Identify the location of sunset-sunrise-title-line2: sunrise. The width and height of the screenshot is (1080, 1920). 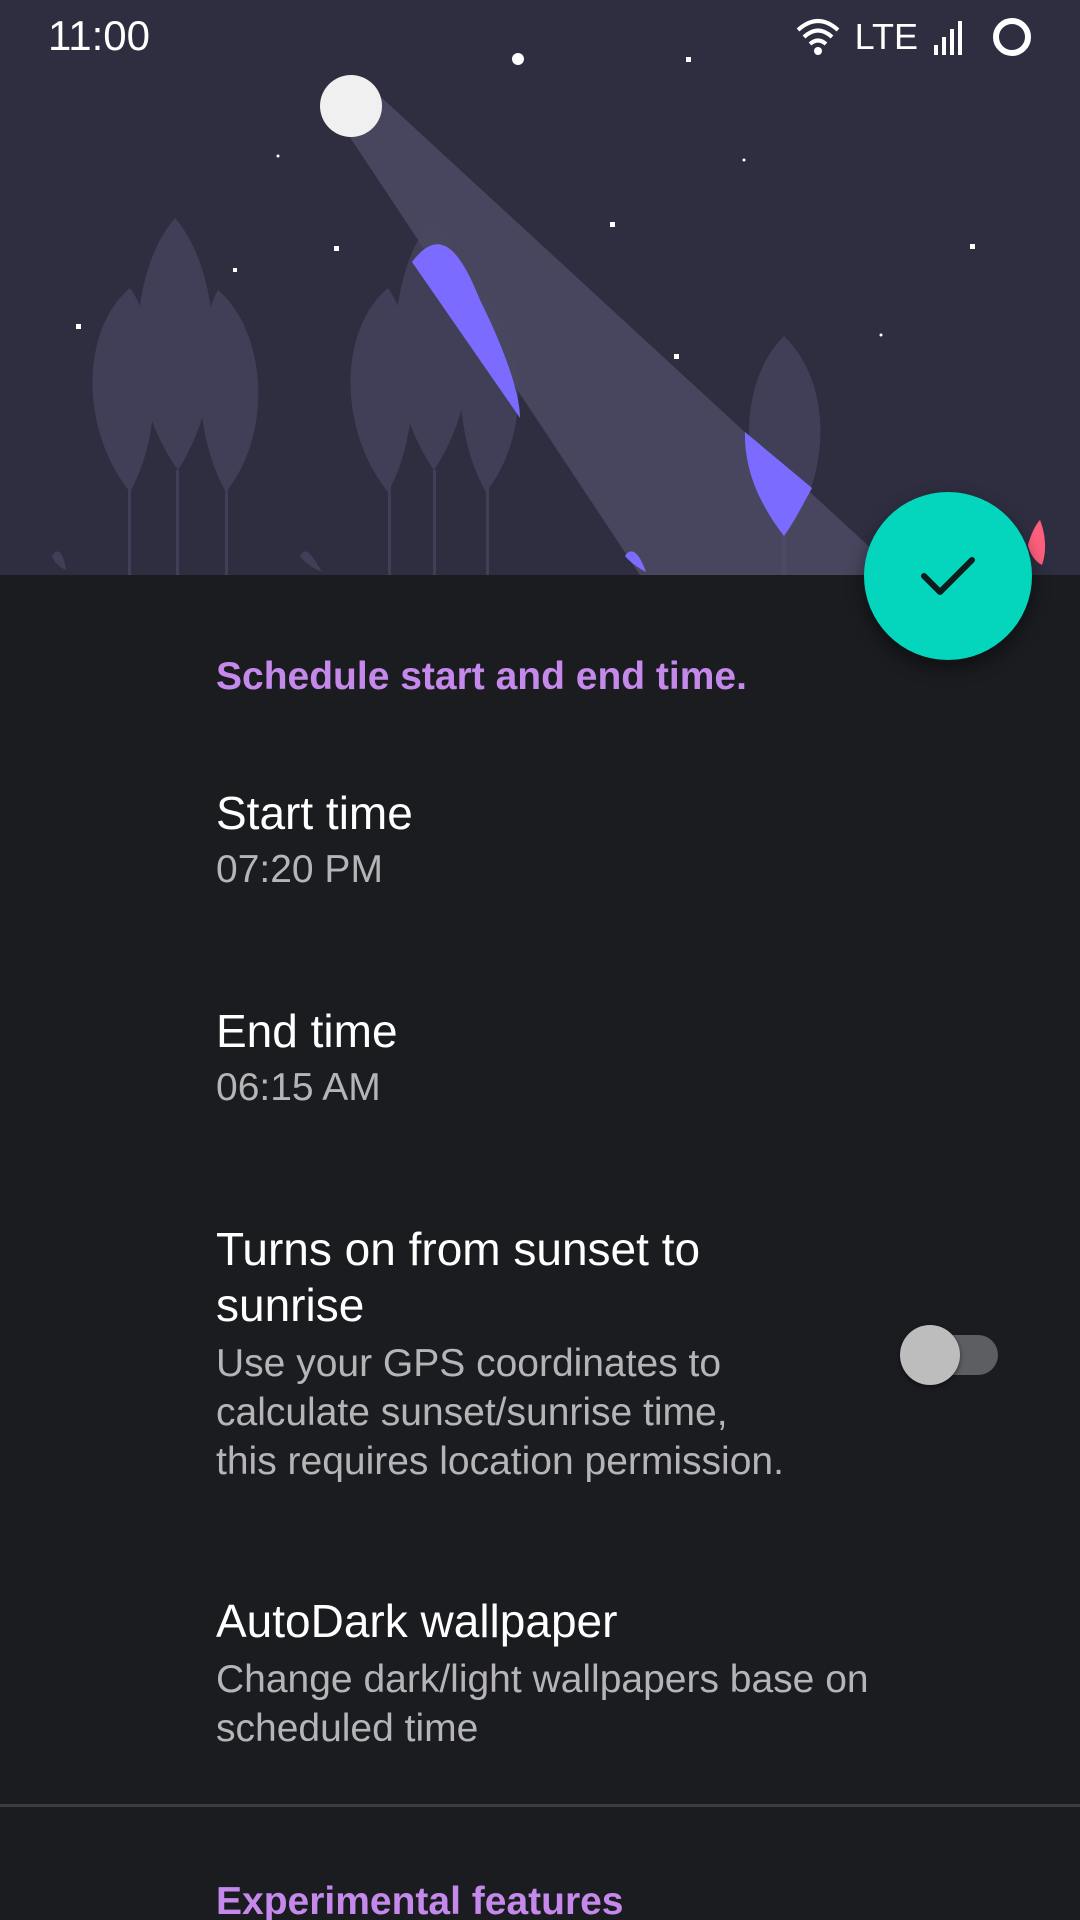
(290, 1305).